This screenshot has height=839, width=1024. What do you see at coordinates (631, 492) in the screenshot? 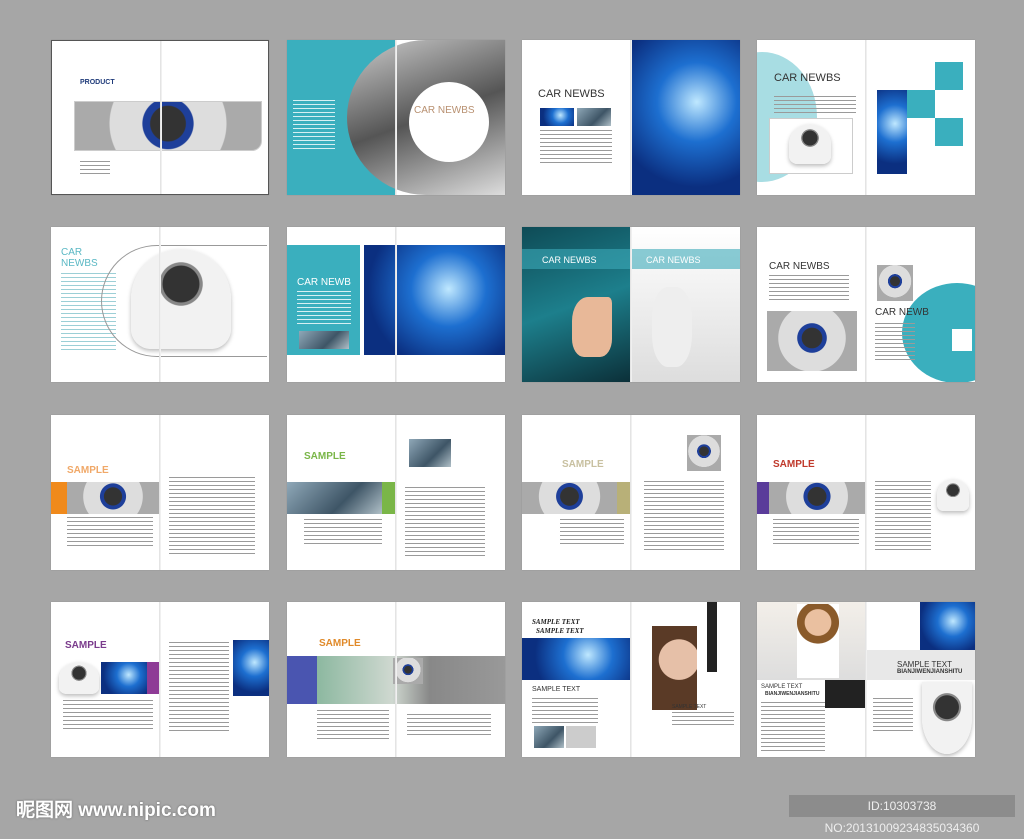
I see `spread-sample-3: SAMPLE` at bounding box center [631, 492].